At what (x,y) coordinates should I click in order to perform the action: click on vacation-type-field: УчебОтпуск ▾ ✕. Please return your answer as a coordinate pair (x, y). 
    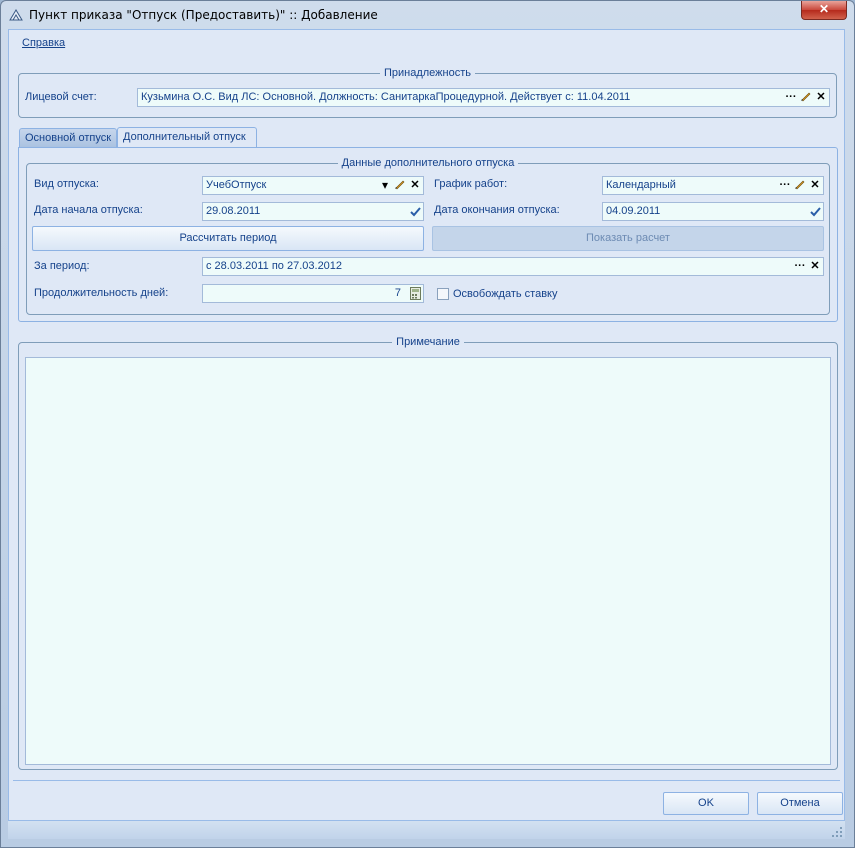
    Looking at the image, I should click on (313, 185).